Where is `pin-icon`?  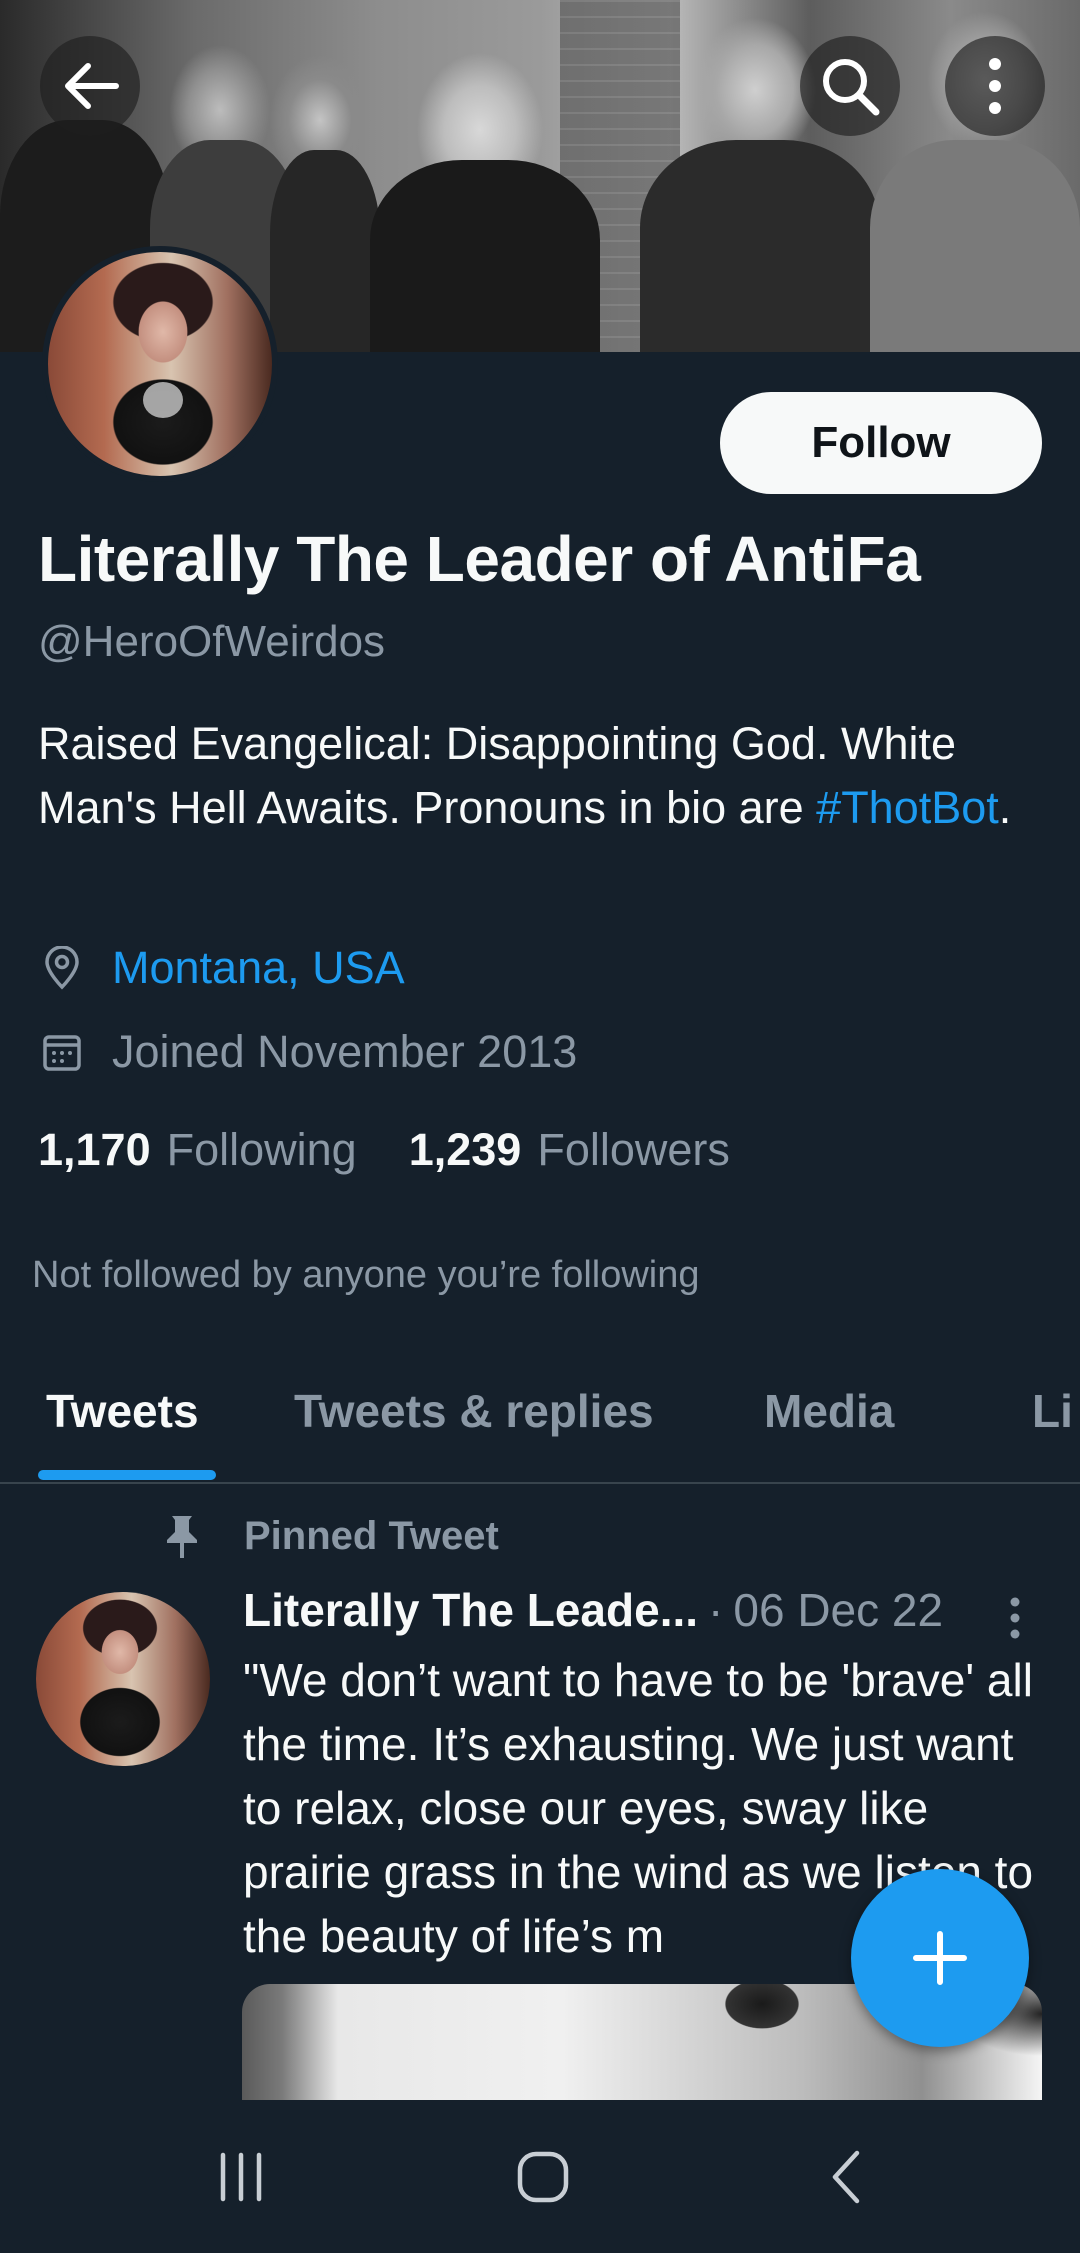
pin-icon is located at coordinates (182, 1536).